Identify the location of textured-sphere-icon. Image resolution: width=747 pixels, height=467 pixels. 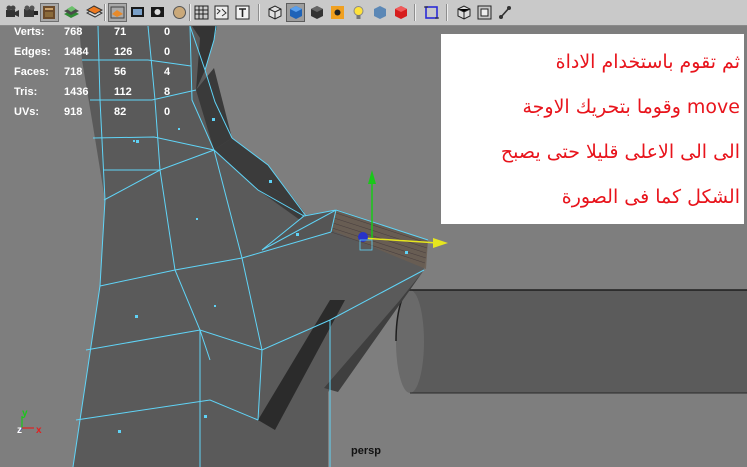
(179, 12).